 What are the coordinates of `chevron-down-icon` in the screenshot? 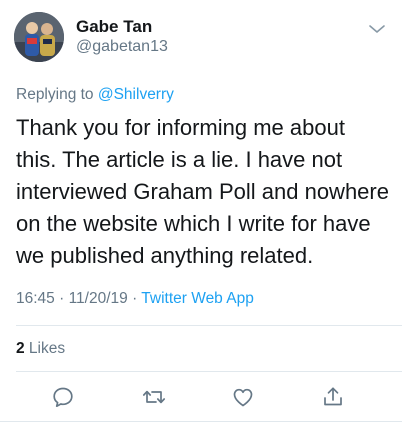 It's located at (377, 28).